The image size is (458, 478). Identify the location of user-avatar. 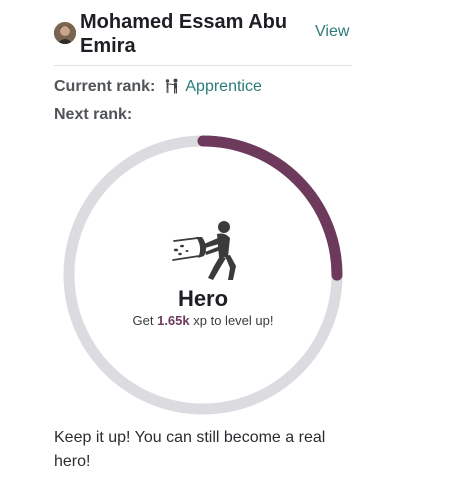
(65, 33).